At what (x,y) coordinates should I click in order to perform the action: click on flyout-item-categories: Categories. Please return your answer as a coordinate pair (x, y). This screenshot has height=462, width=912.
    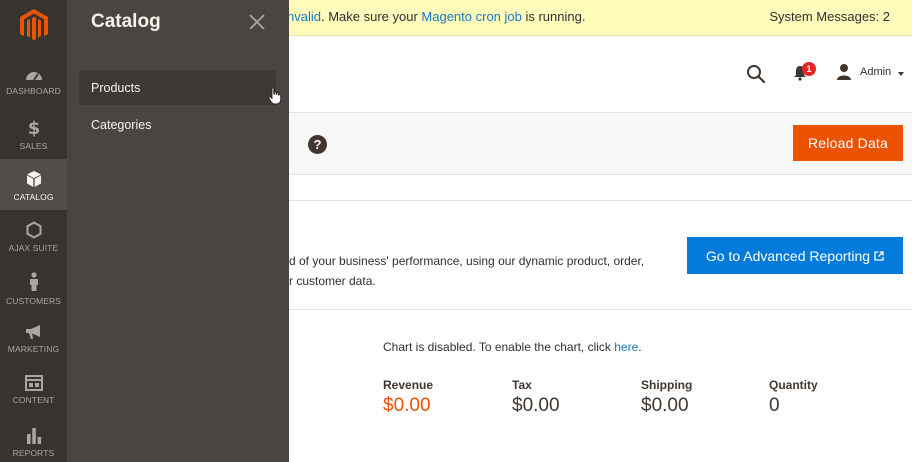
    Looking at the image, I should click on (177, 124).